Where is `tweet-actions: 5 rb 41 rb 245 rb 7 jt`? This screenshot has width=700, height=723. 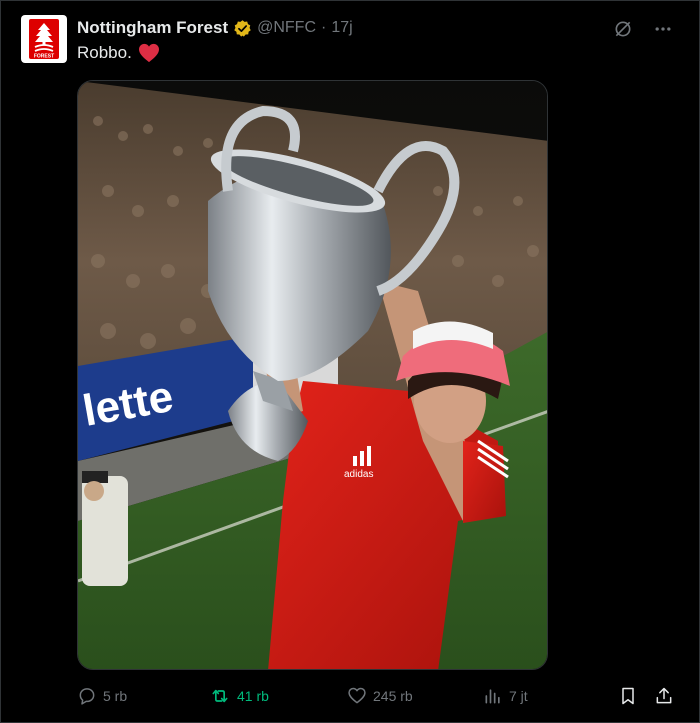
tweet-actions: 5 rb 41 rb 245 rb 7 jt is located at coordinates (377, 696).